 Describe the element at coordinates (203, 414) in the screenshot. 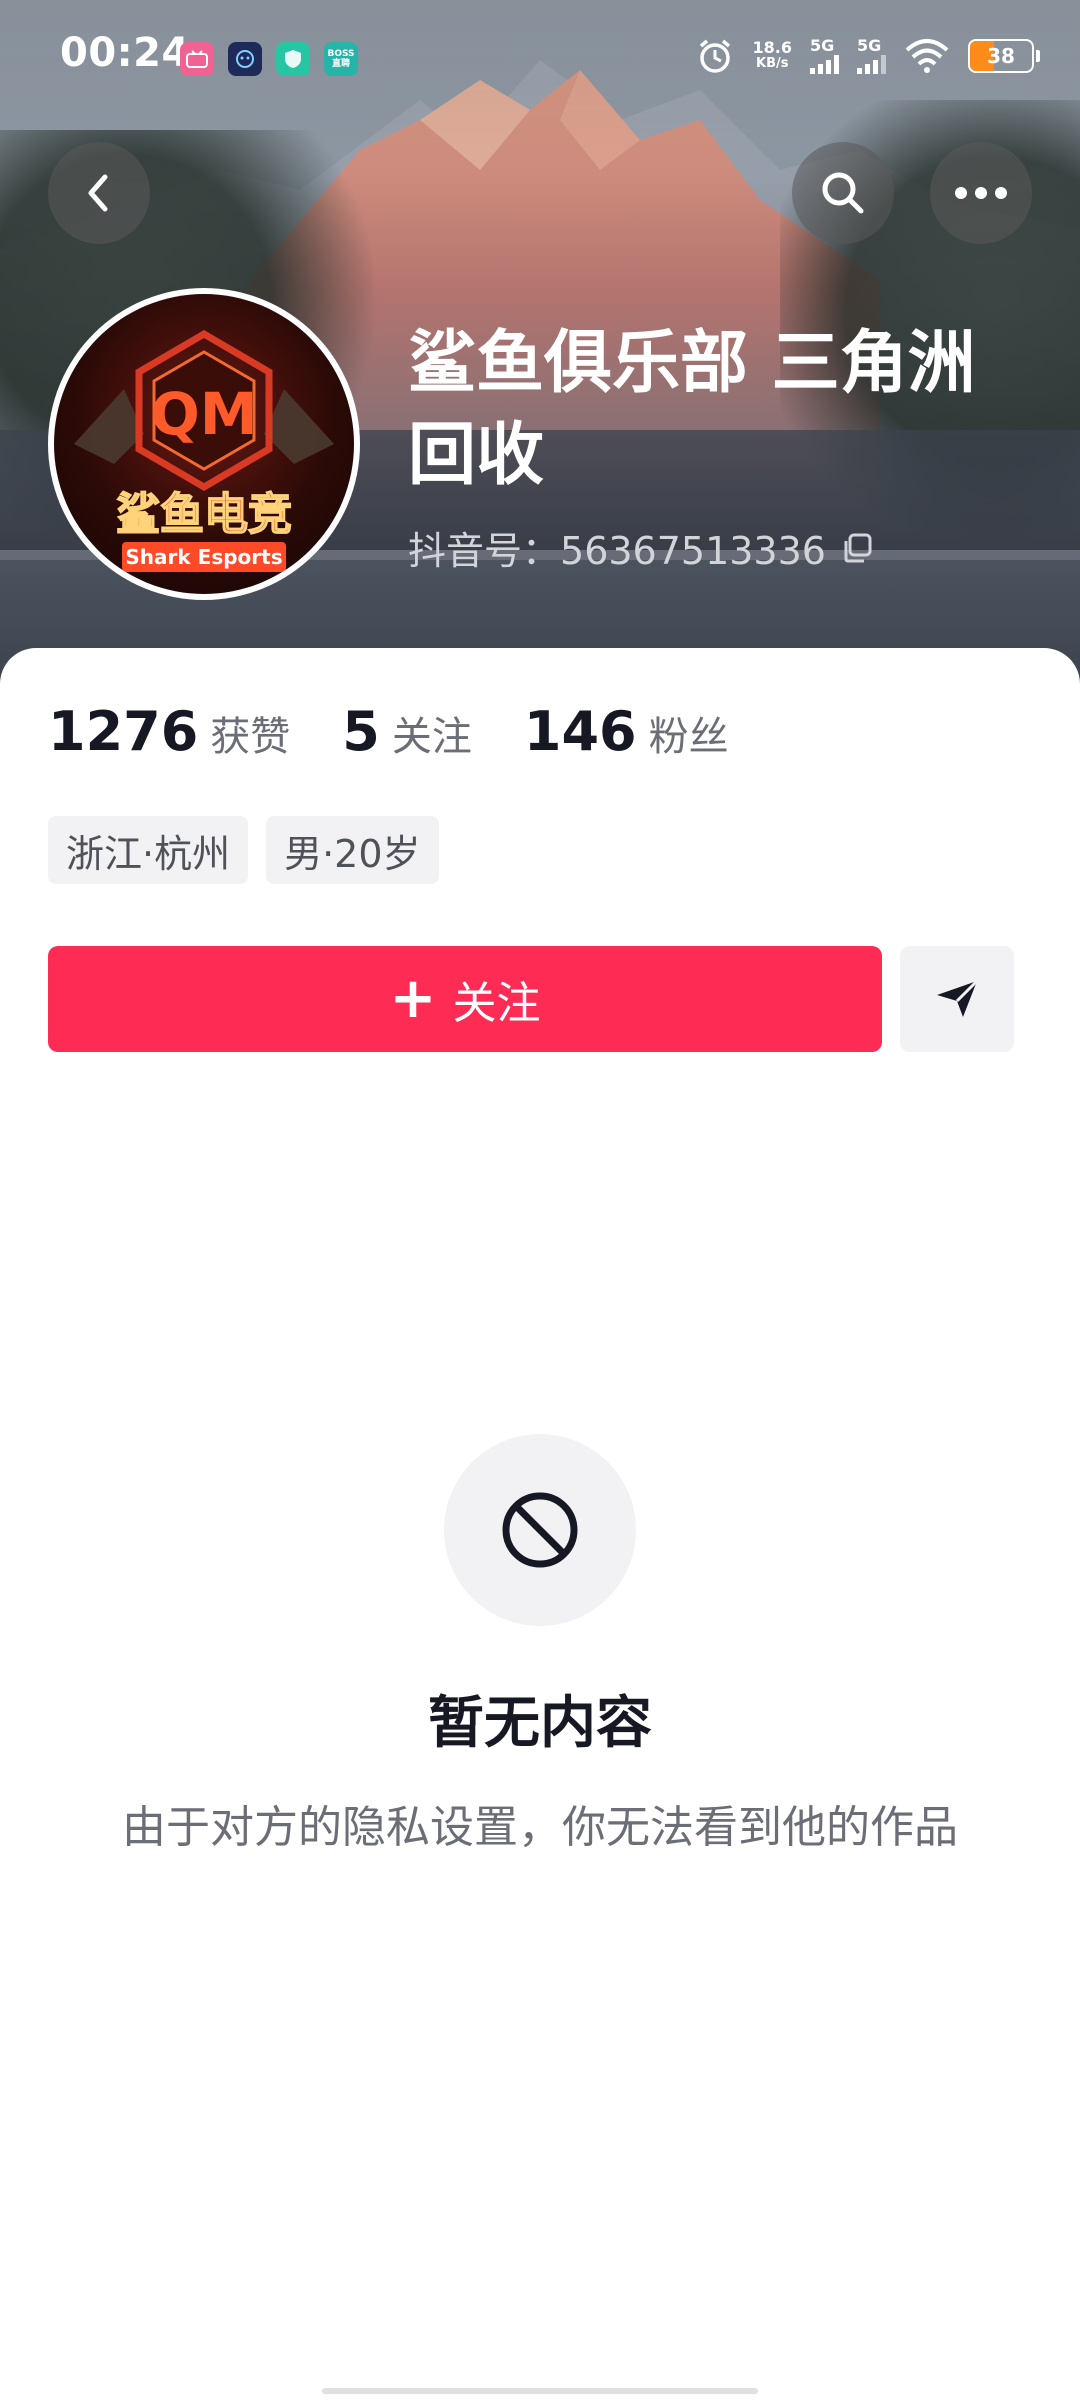

I see `logo-monogram: QM` at that location.